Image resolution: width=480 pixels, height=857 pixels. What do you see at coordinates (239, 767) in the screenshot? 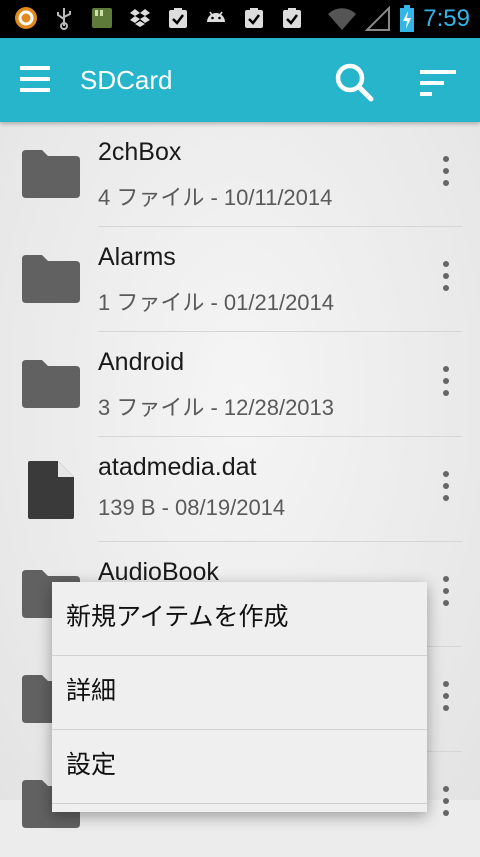
I see `menu-item-settings: 設定` at bounding box center [239, 767].